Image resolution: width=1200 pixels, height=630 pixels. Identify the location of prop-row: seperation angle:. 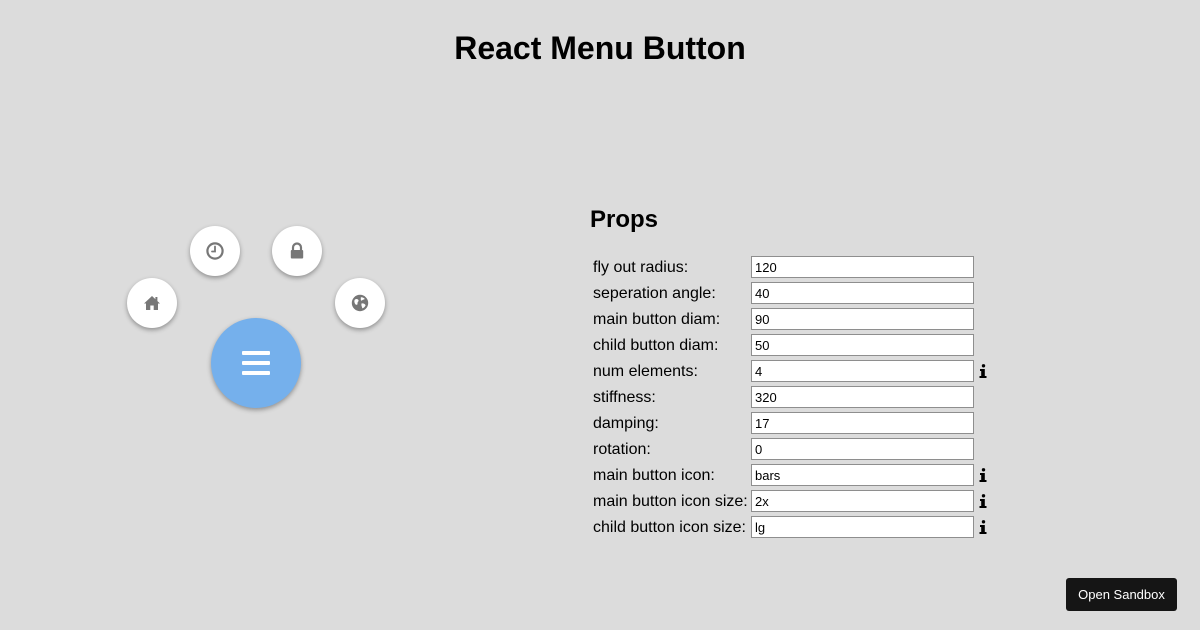
(793, 294).